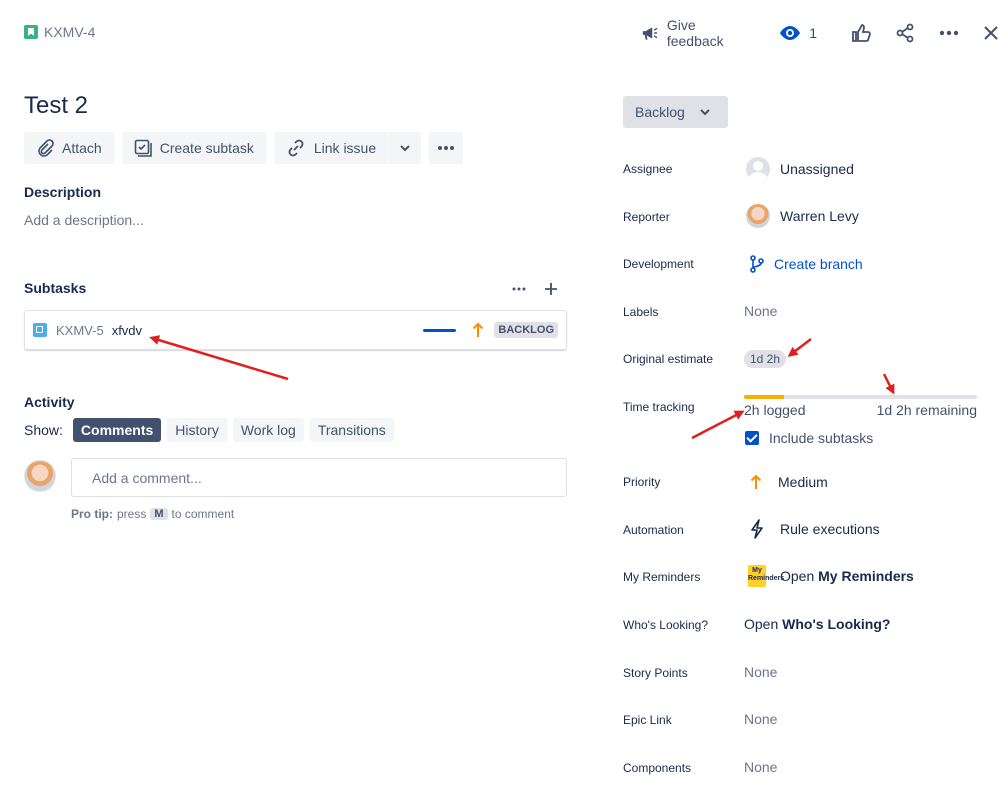  I want to click on my-reminders-bold: My Reminders, so click(866, 576).